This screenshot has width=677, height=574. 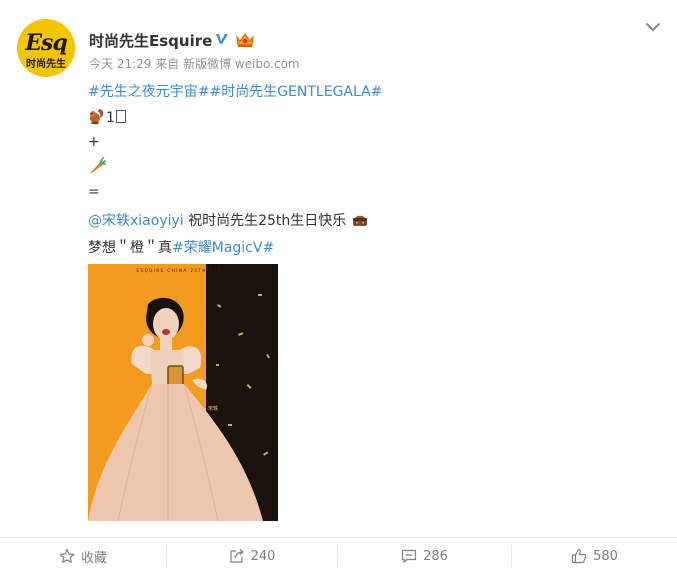 What do you see at coordinates (46, 43) in the screenshot?
I see `avatar-logo-text: Esq` at bounding box center [46, 43].